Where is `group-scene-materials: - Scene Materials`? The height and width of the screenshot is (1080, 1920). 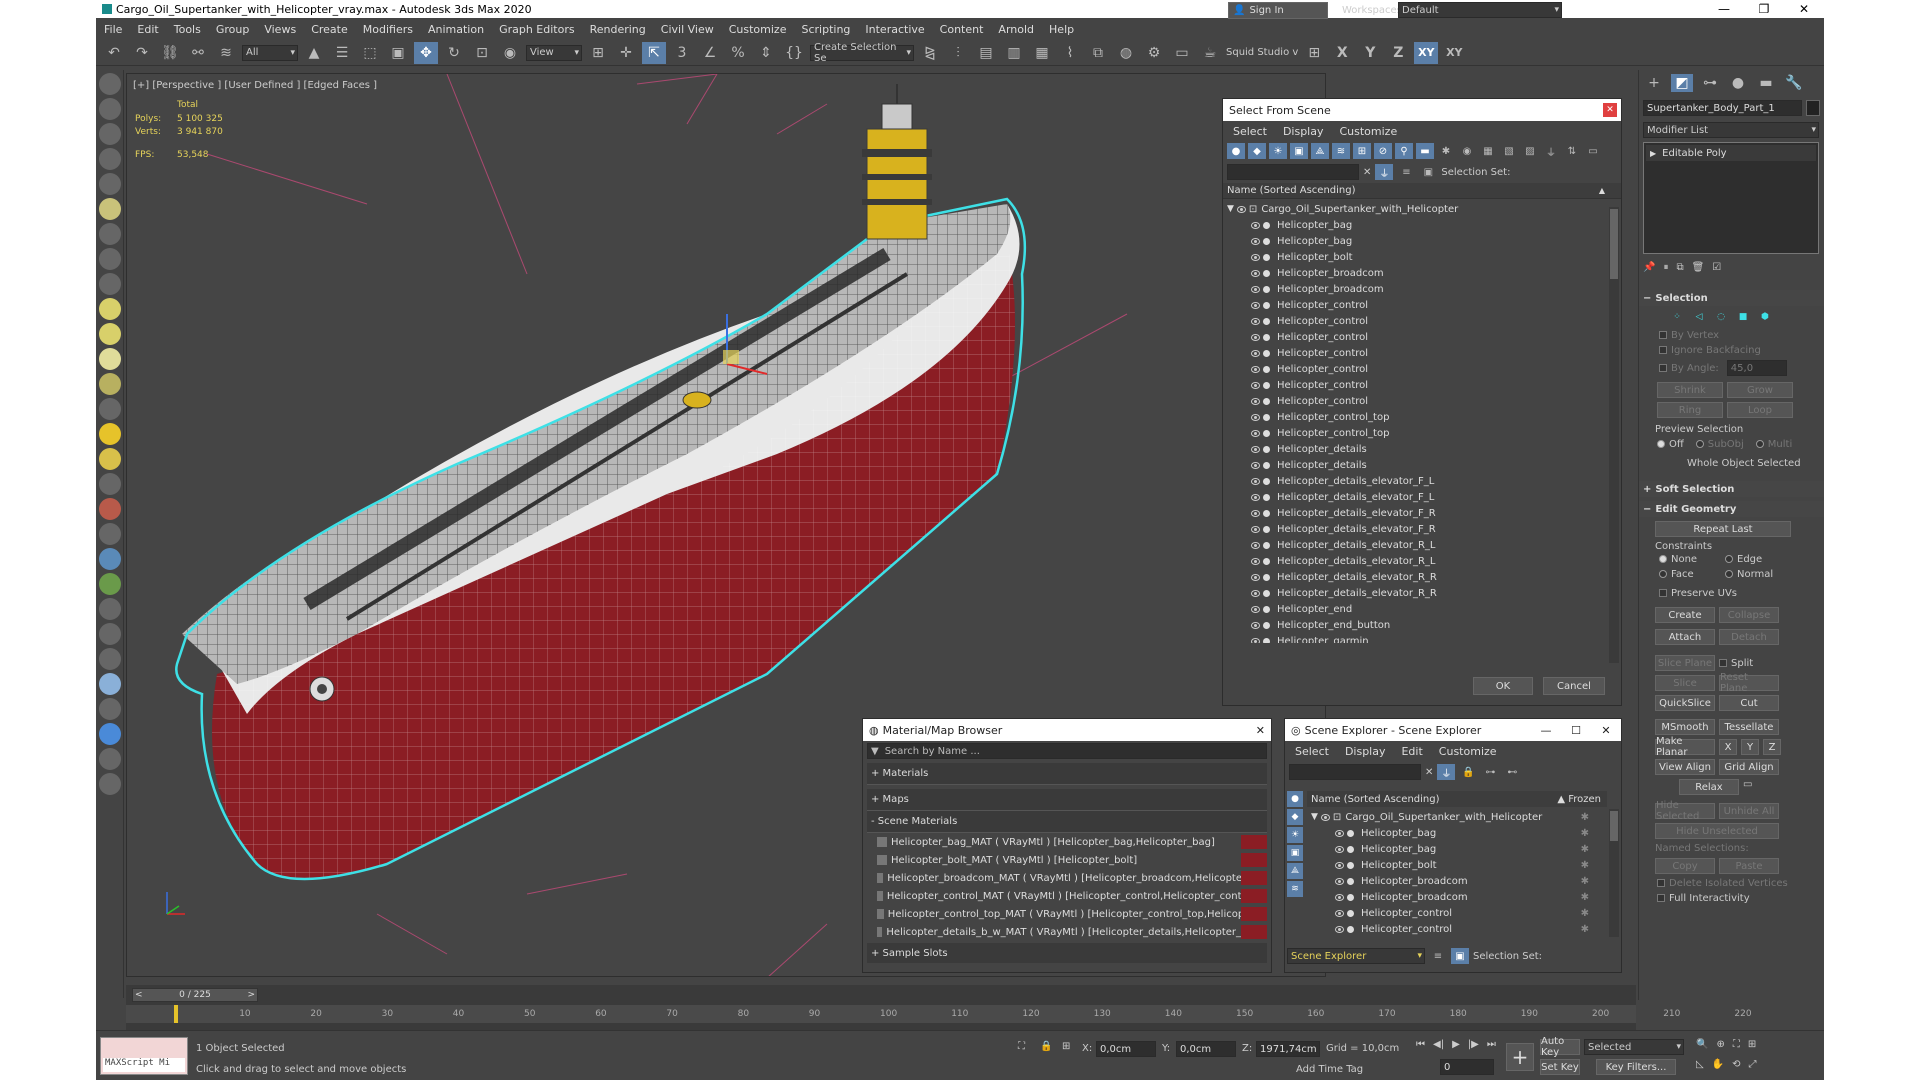
group-scene-materials: - Scene Materials is located at coordinates (1067, 822).